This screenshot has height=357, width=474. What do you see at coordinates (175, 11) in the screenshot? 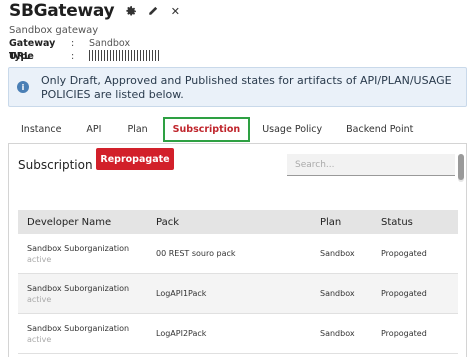
I see `close-icon: ✕` at bounding box center [175, 11].